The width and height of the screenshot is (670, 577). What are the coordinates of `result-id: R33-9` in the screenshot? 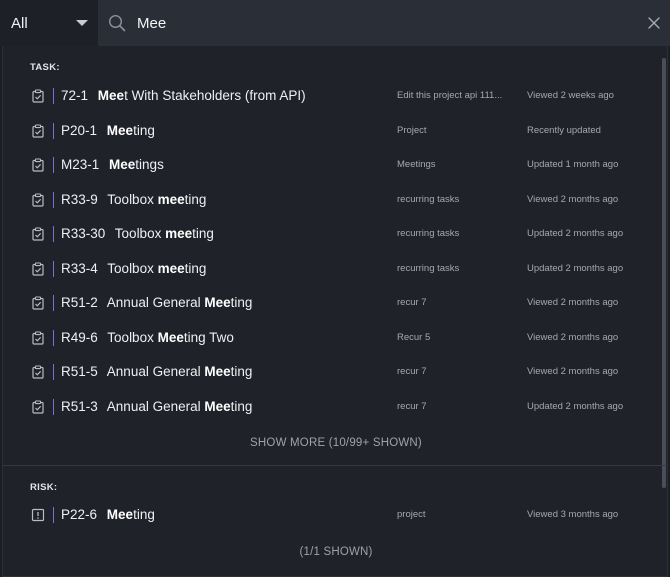 It's located at (79, 199).